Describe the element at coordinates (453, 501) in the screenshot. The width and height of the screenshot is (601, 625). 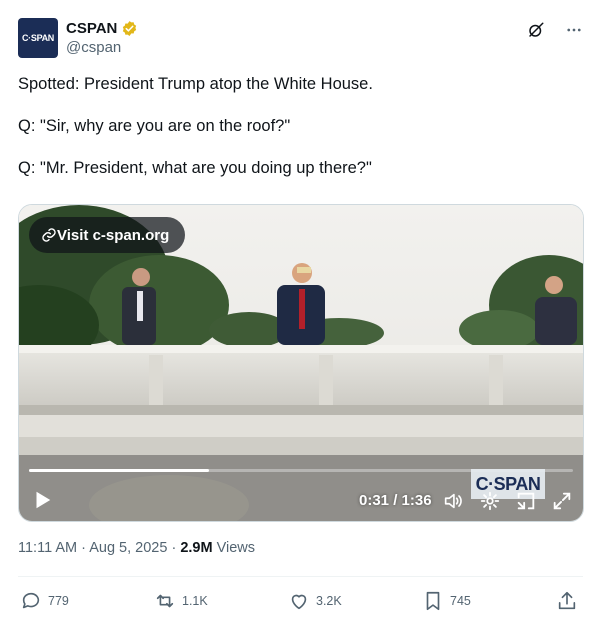
I see `volume-icon` at that location.